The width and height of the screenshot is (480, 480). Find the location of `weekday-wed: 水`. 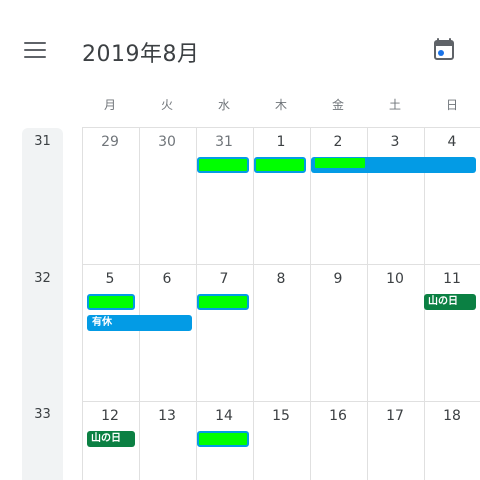

weekday-wed: 水 is located at coordinates (223, 105).